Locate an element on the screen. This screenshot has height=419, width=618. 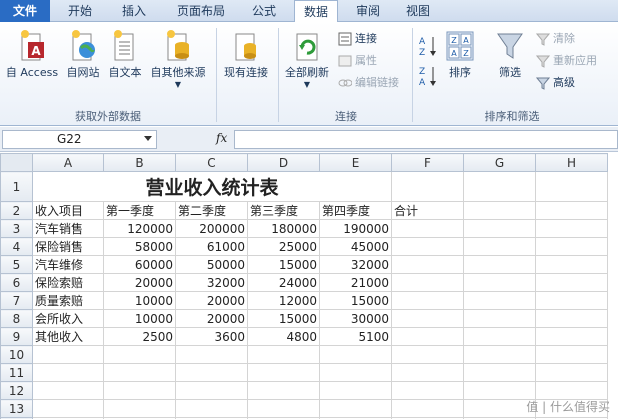
from-access-button: A 自 Access is located at coordinates (32, 54).